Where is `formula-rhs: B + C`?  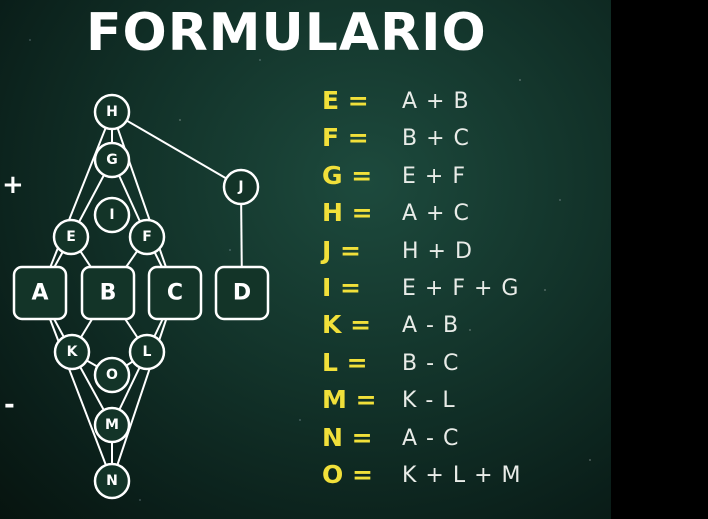
formula-rhs: B + C is located at coordinates (436, 139).